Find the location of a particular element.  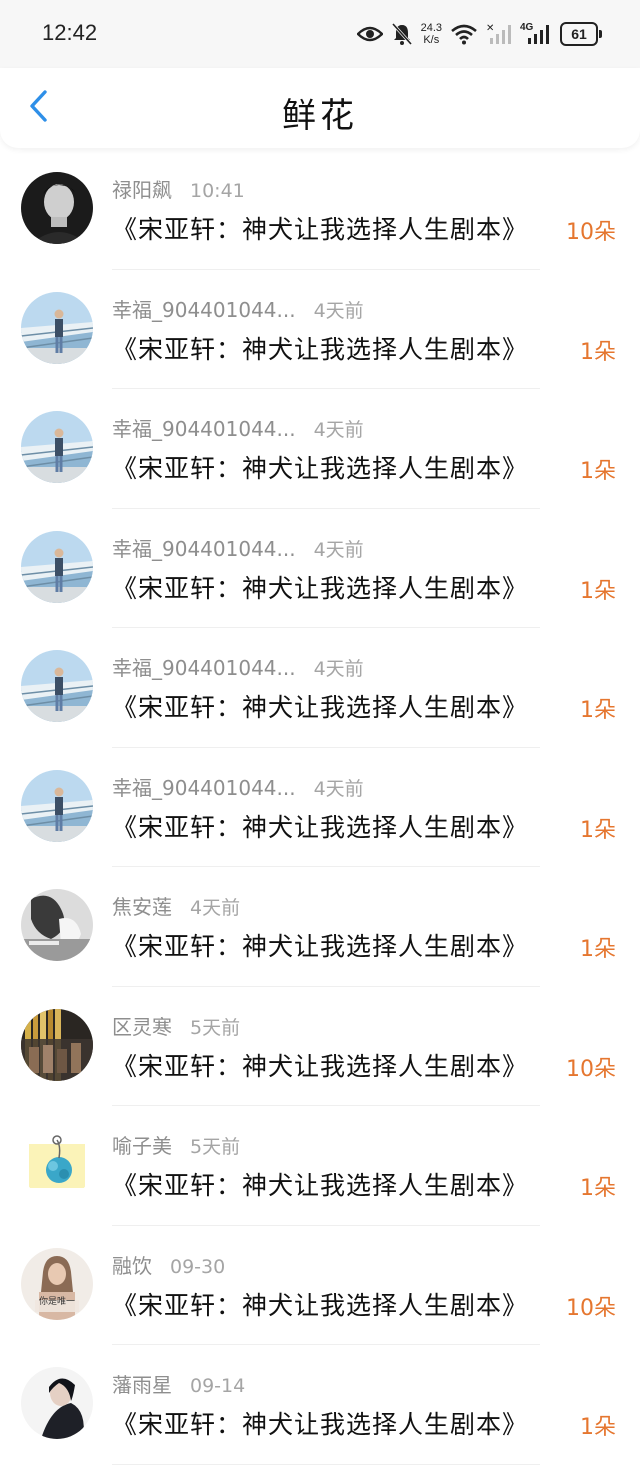

page-title: 鲜花 is located at coordinates (320, 116).